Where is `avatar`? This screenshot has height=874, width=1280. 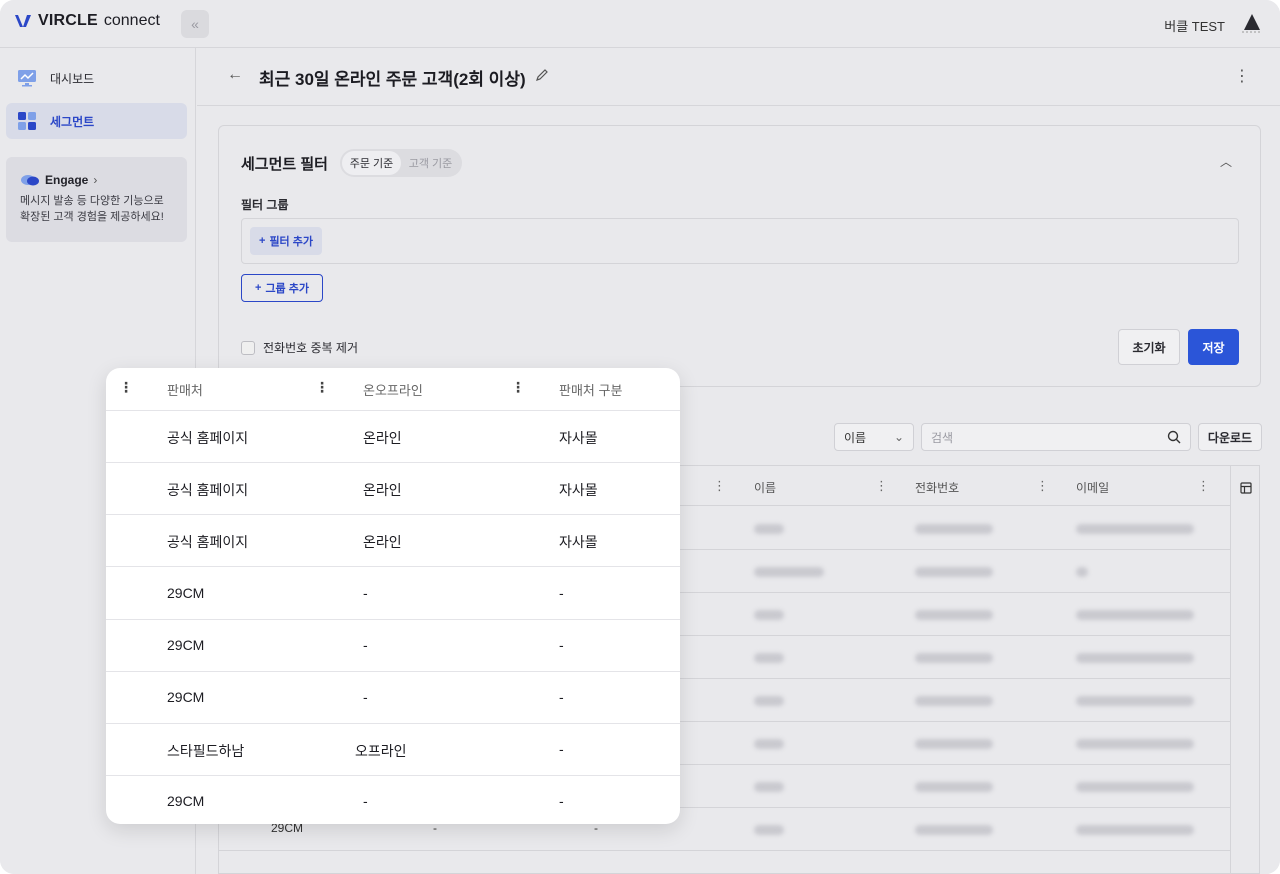 avatar is located at coordinates (1252, 22).